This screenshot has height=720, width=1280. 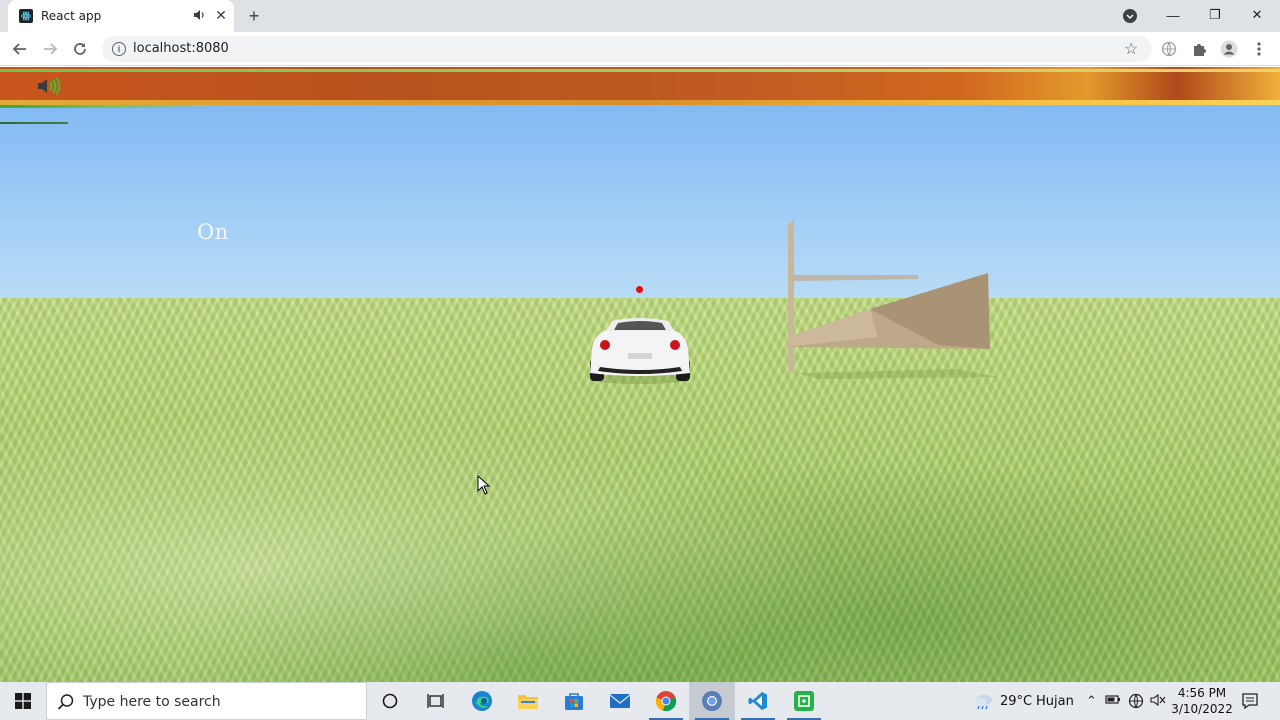 What do you see at coordinates (574, 701) in the screenshot?
I see `microsoft-store-icon` at bounding box center [574, 701].